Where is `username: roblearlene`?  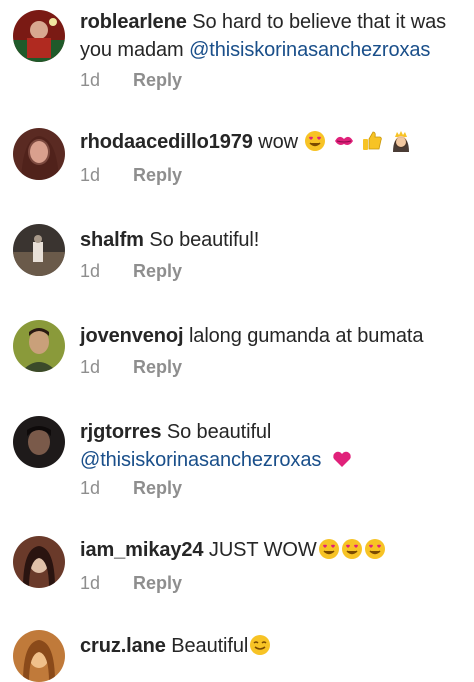 username: roblearlene is located at coordinates (133, 22).